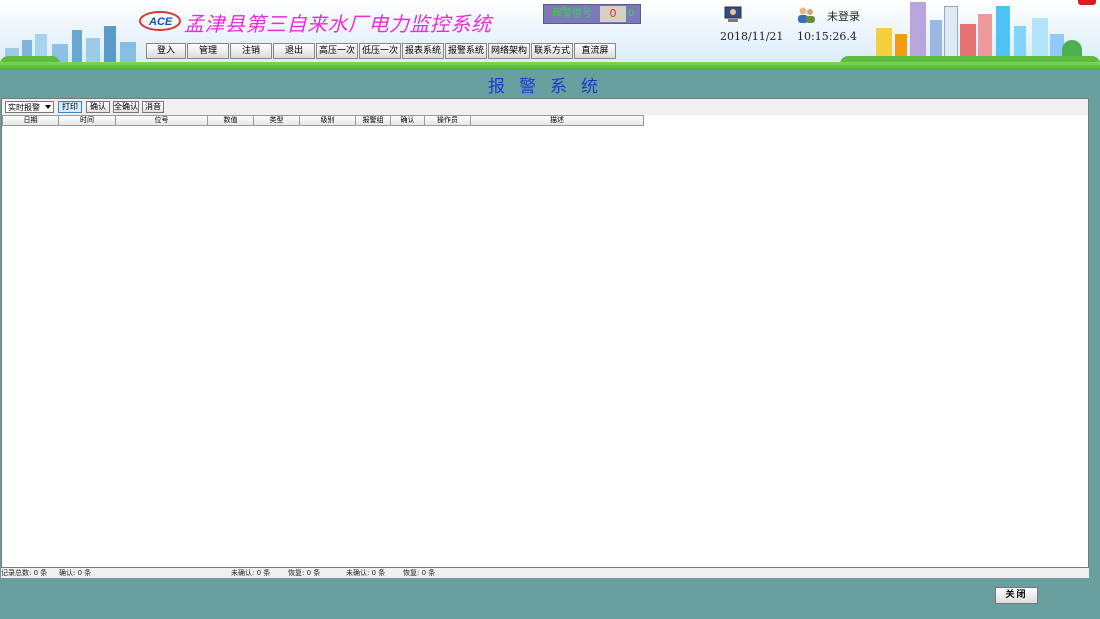  What do you see at coordinates (733, 15) in the screenshot?
I see `monitor-user-icon` at bounding box center [733, 15].